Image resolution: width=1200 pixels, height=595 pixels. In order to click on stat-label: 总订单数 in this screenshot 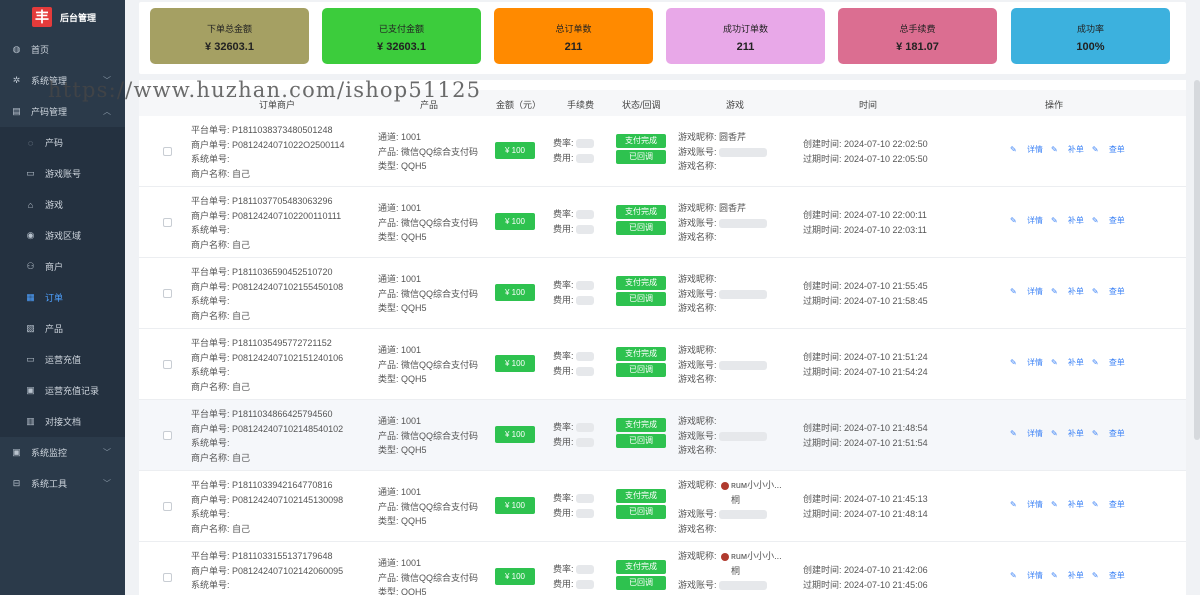, I will do `click(573, 29)`.